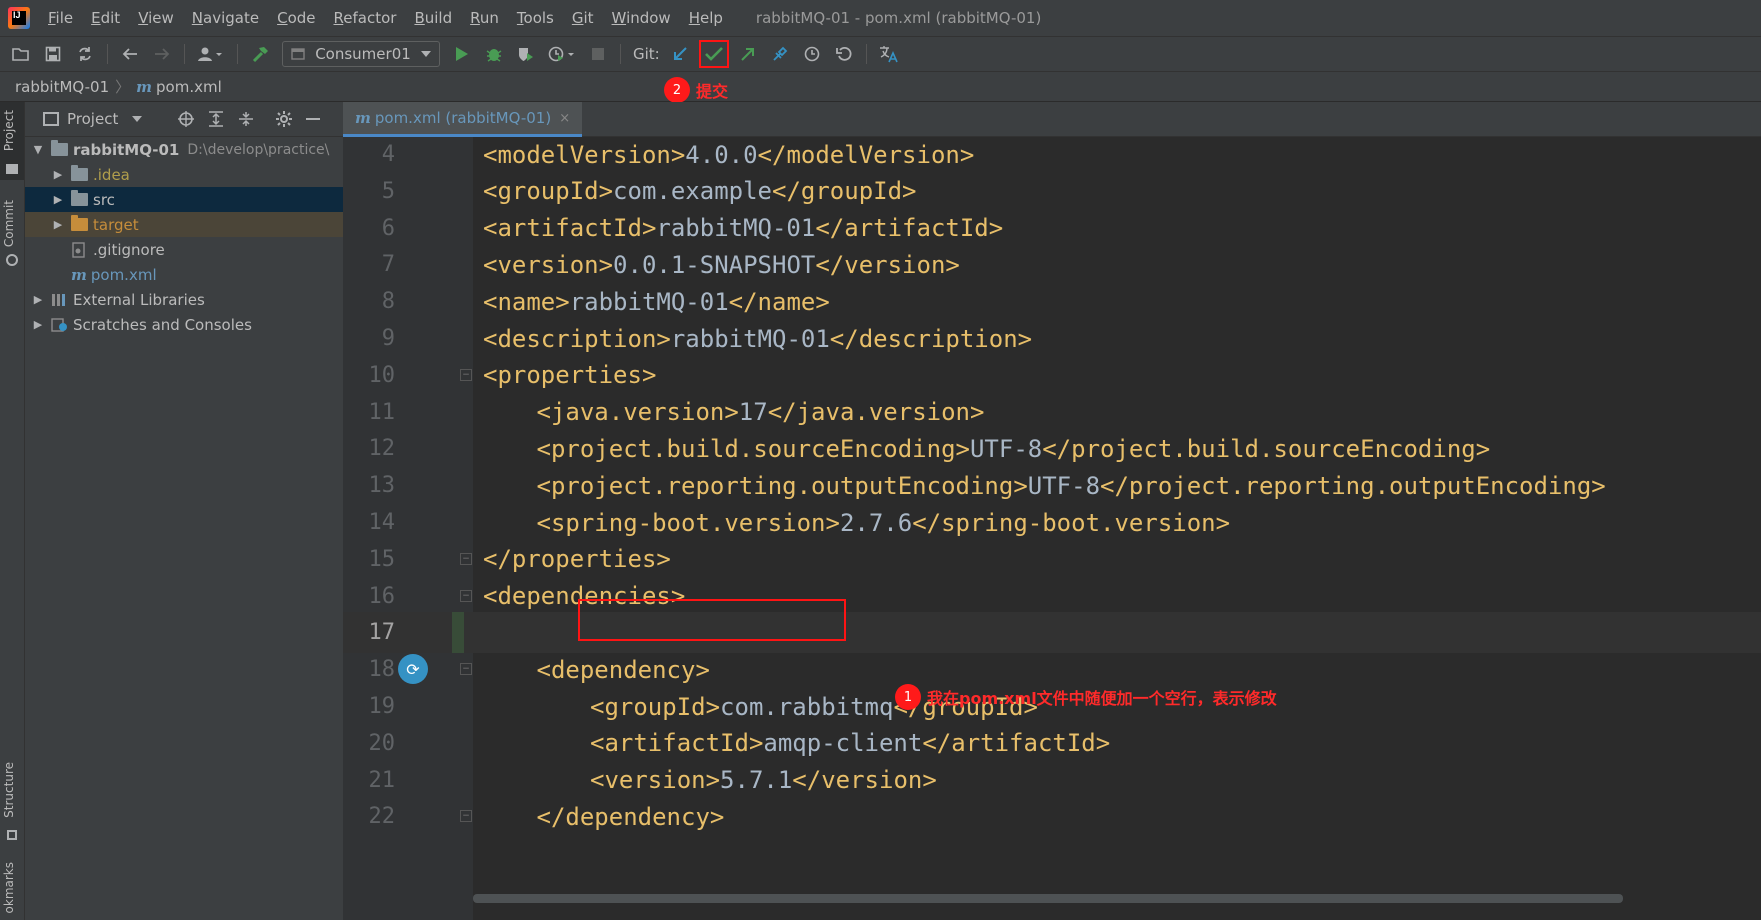 Image resolution: width=1761 pixels, height=920 pixels. Describe the element at coordinates (458, 633) in the screenshot. I see `vcs-change-marker` at that location.